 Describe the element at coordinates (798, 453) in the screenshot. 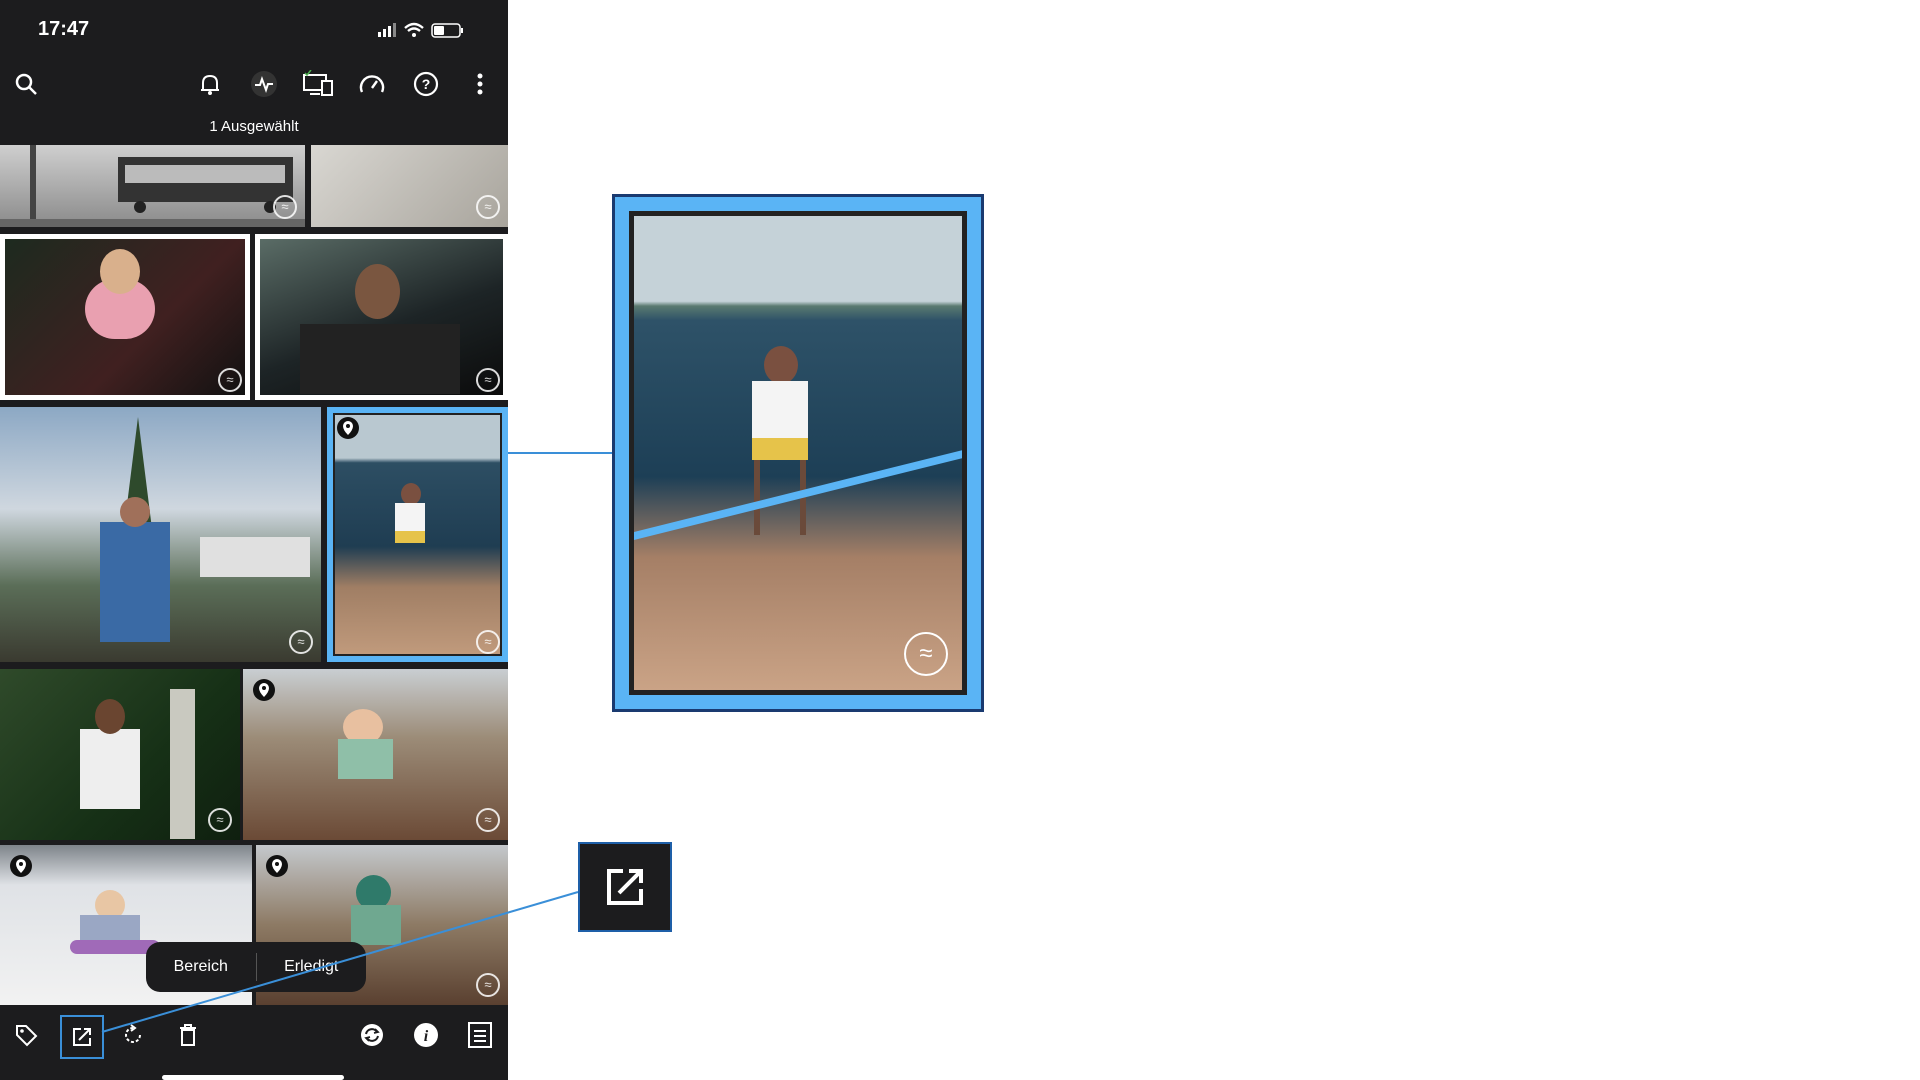

I see `zoomed-selected-photo: ≈` at that location.